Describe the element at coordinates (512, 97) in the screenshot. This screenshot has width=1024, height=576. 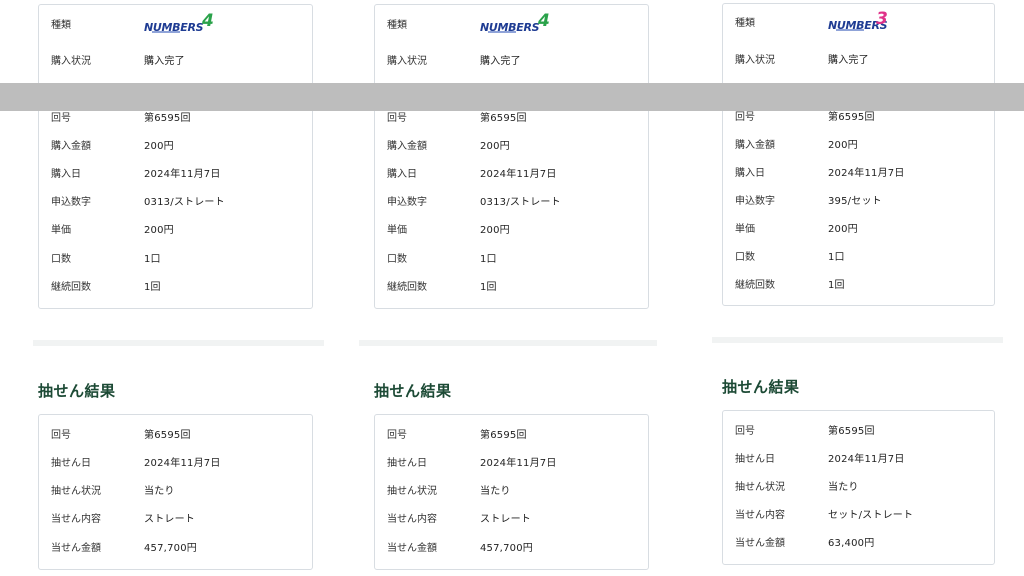
I see `overlay-band` at that location.